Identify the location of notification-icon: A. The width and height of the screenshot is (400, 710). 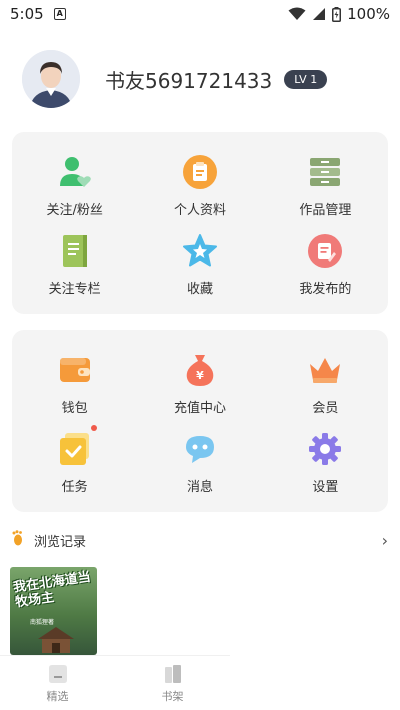
(59, 14).